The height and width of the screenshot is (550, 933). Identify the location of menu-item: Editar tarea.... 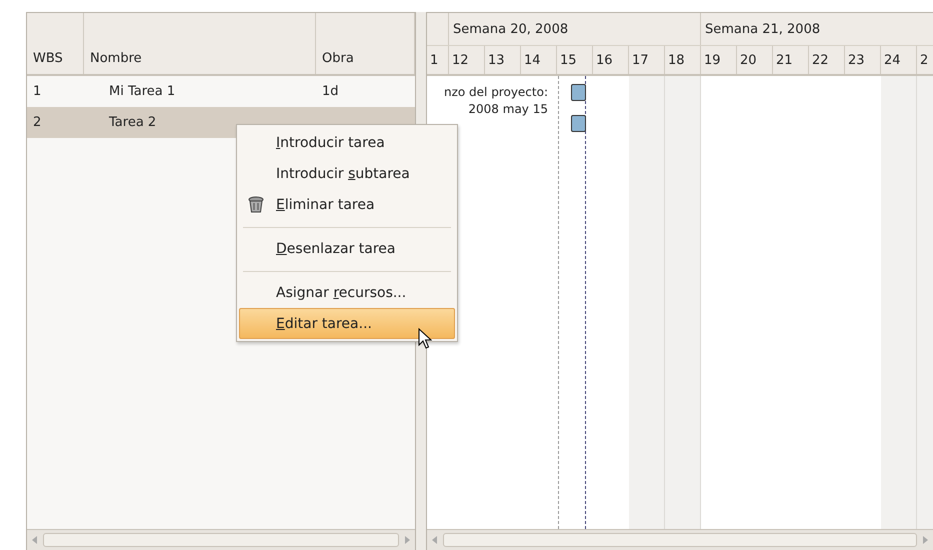
(347, 323).